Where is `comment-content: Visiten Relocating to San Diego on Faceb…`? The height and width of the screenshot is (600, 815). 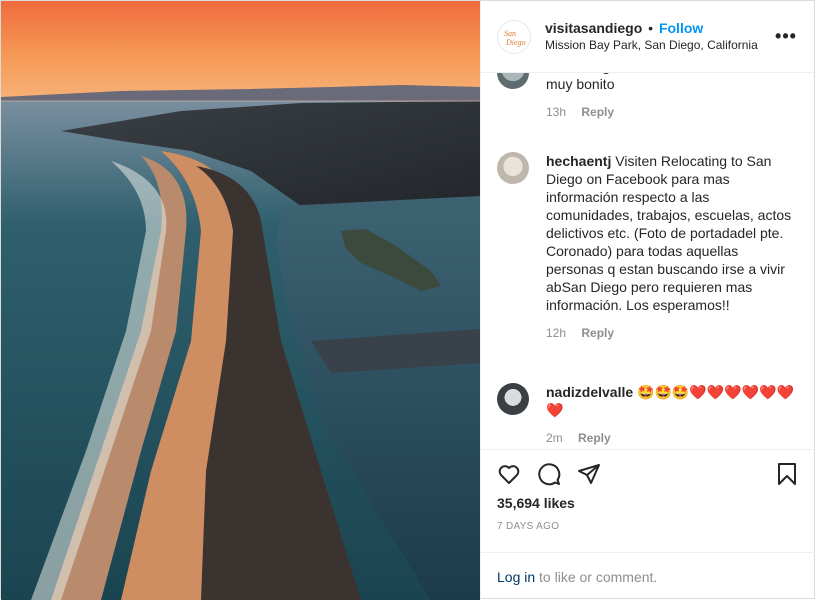
comment-content: Visiten Relocating to San Diego on Faceb… is located at coordinates (669, 233).